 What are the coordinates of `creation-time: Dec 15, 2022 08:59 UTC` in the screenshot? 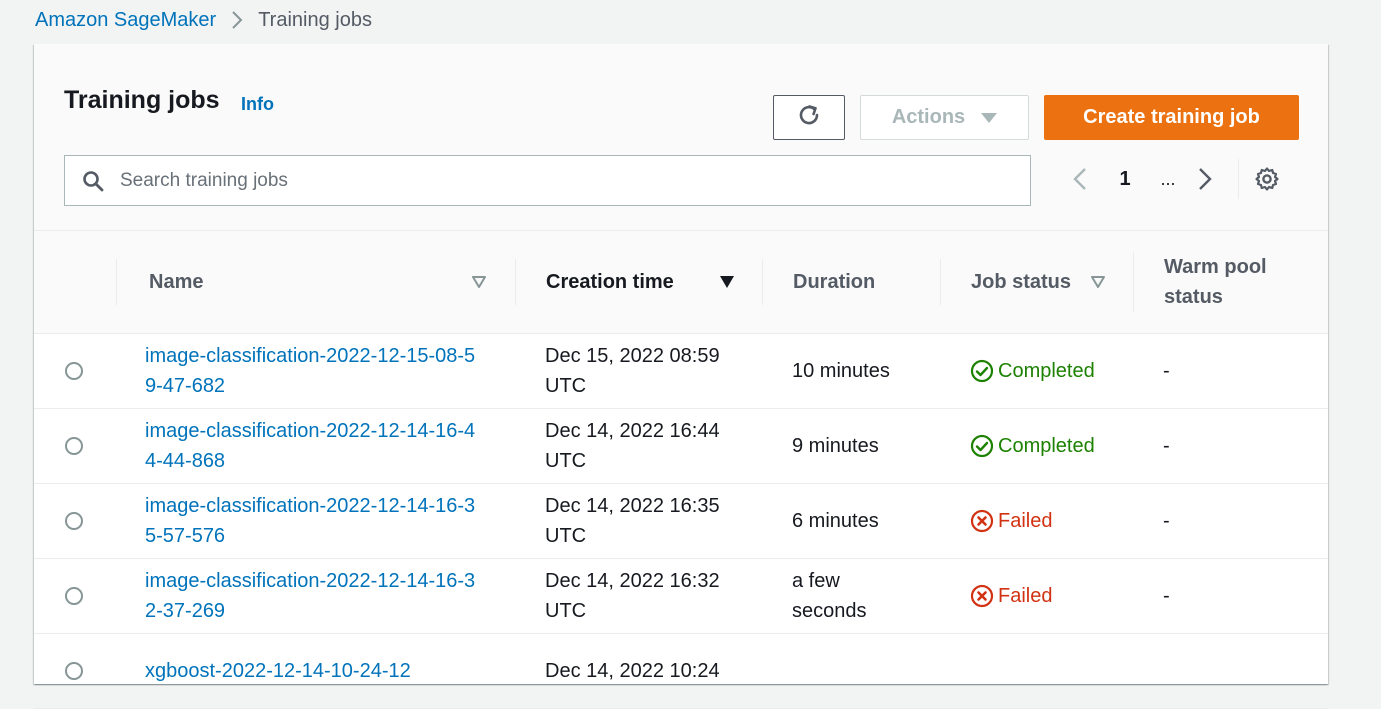 It's located at (632, 371).